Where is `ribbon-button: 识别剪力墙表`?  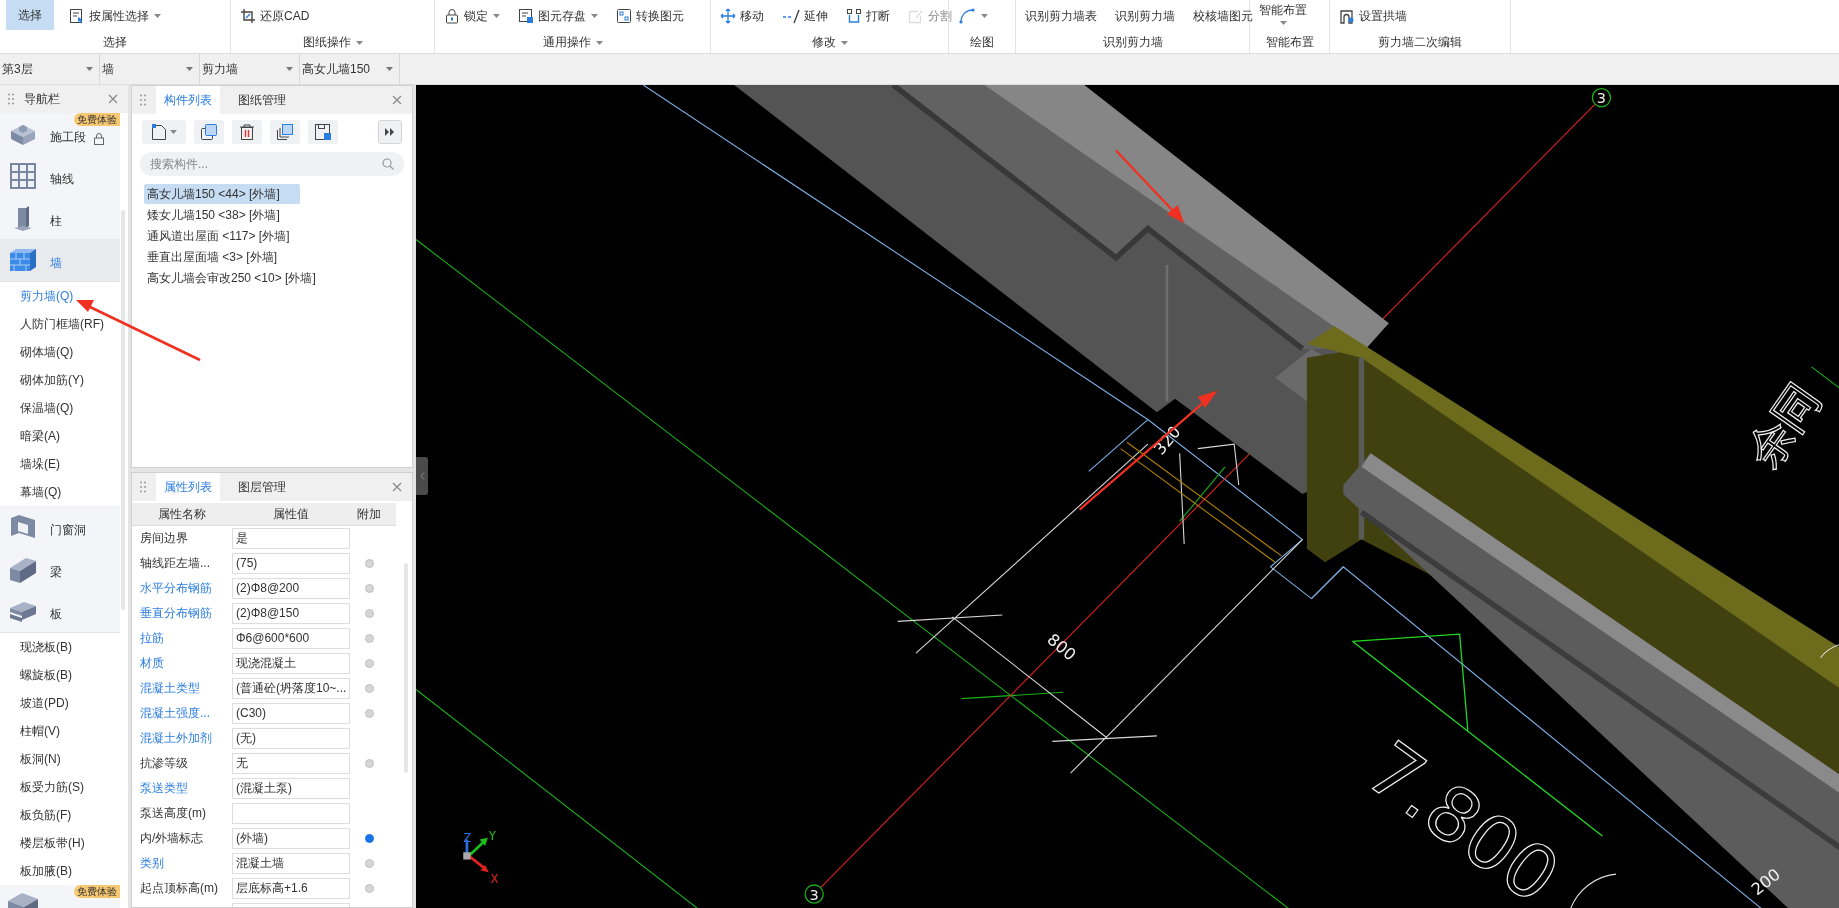 ribbon-button: 识别剪力墙表 is located at coordinates (1061, 16).